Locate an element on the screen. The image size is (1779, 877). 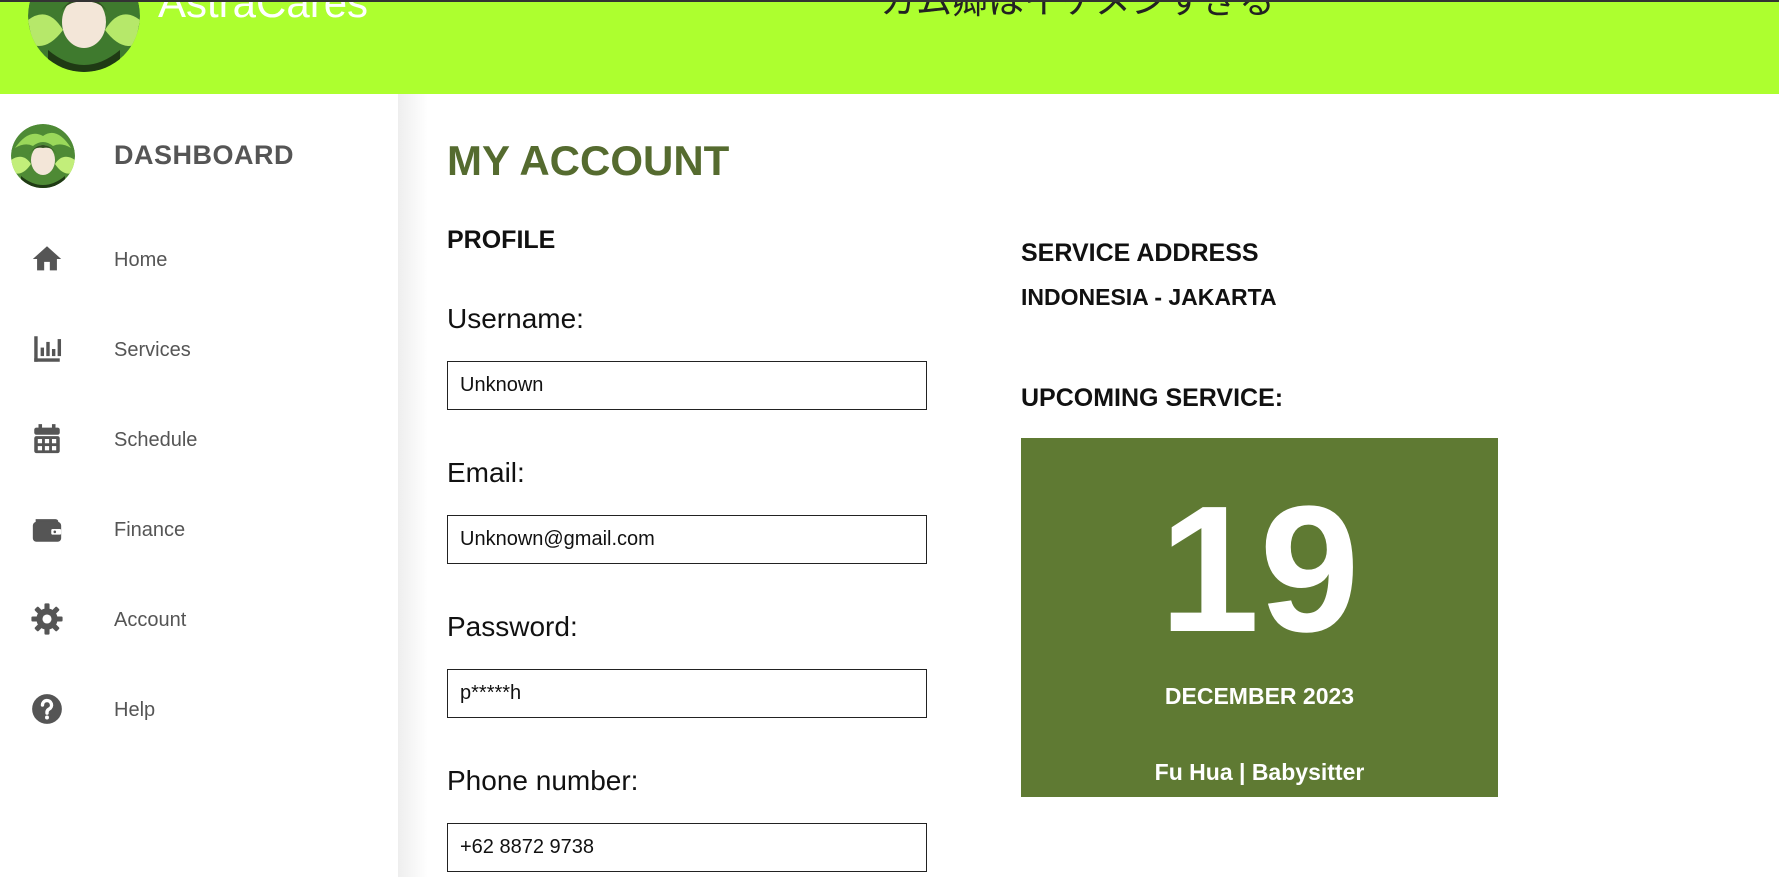
email-label: Email: is located at coordinates (486, 472).